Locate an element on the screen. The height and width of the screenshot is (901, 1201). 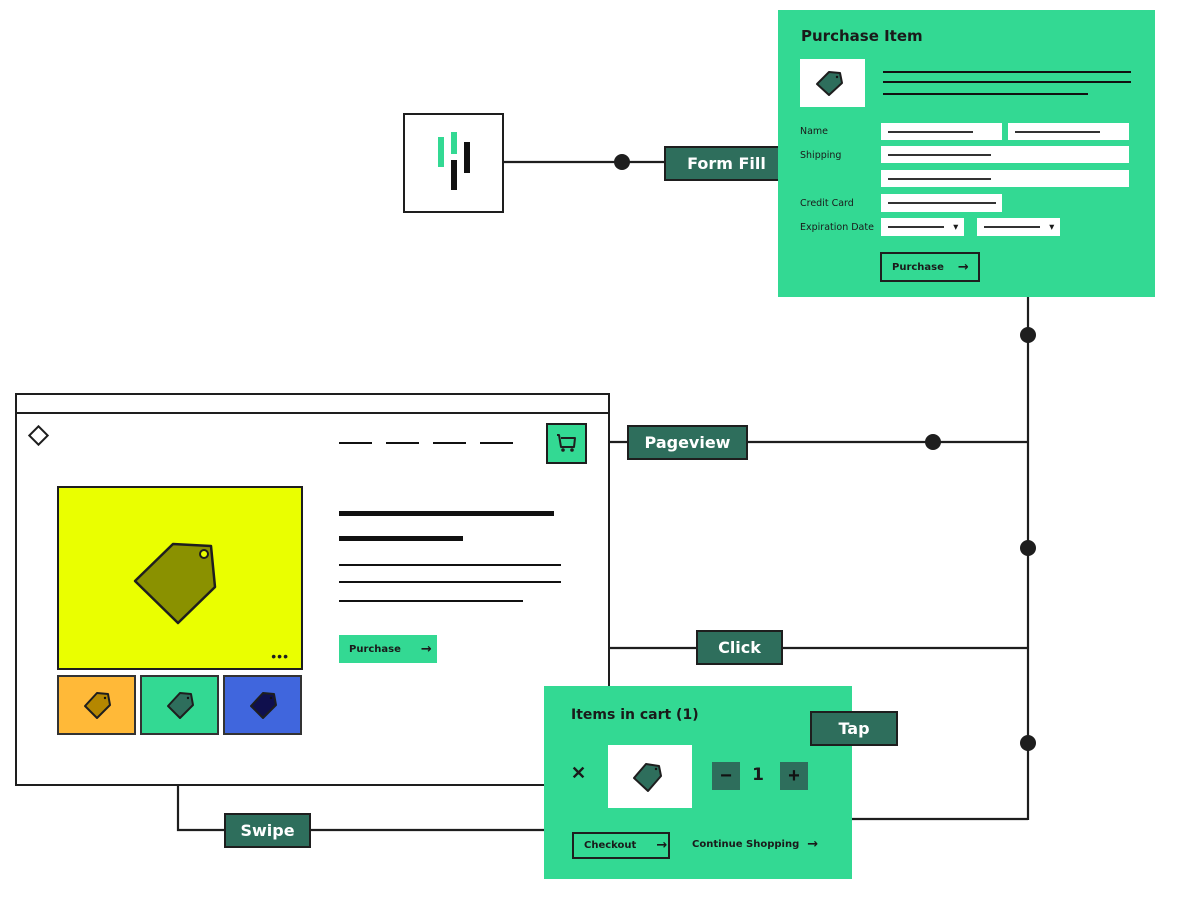
cart-item-image is located at coordinates (650, 776).